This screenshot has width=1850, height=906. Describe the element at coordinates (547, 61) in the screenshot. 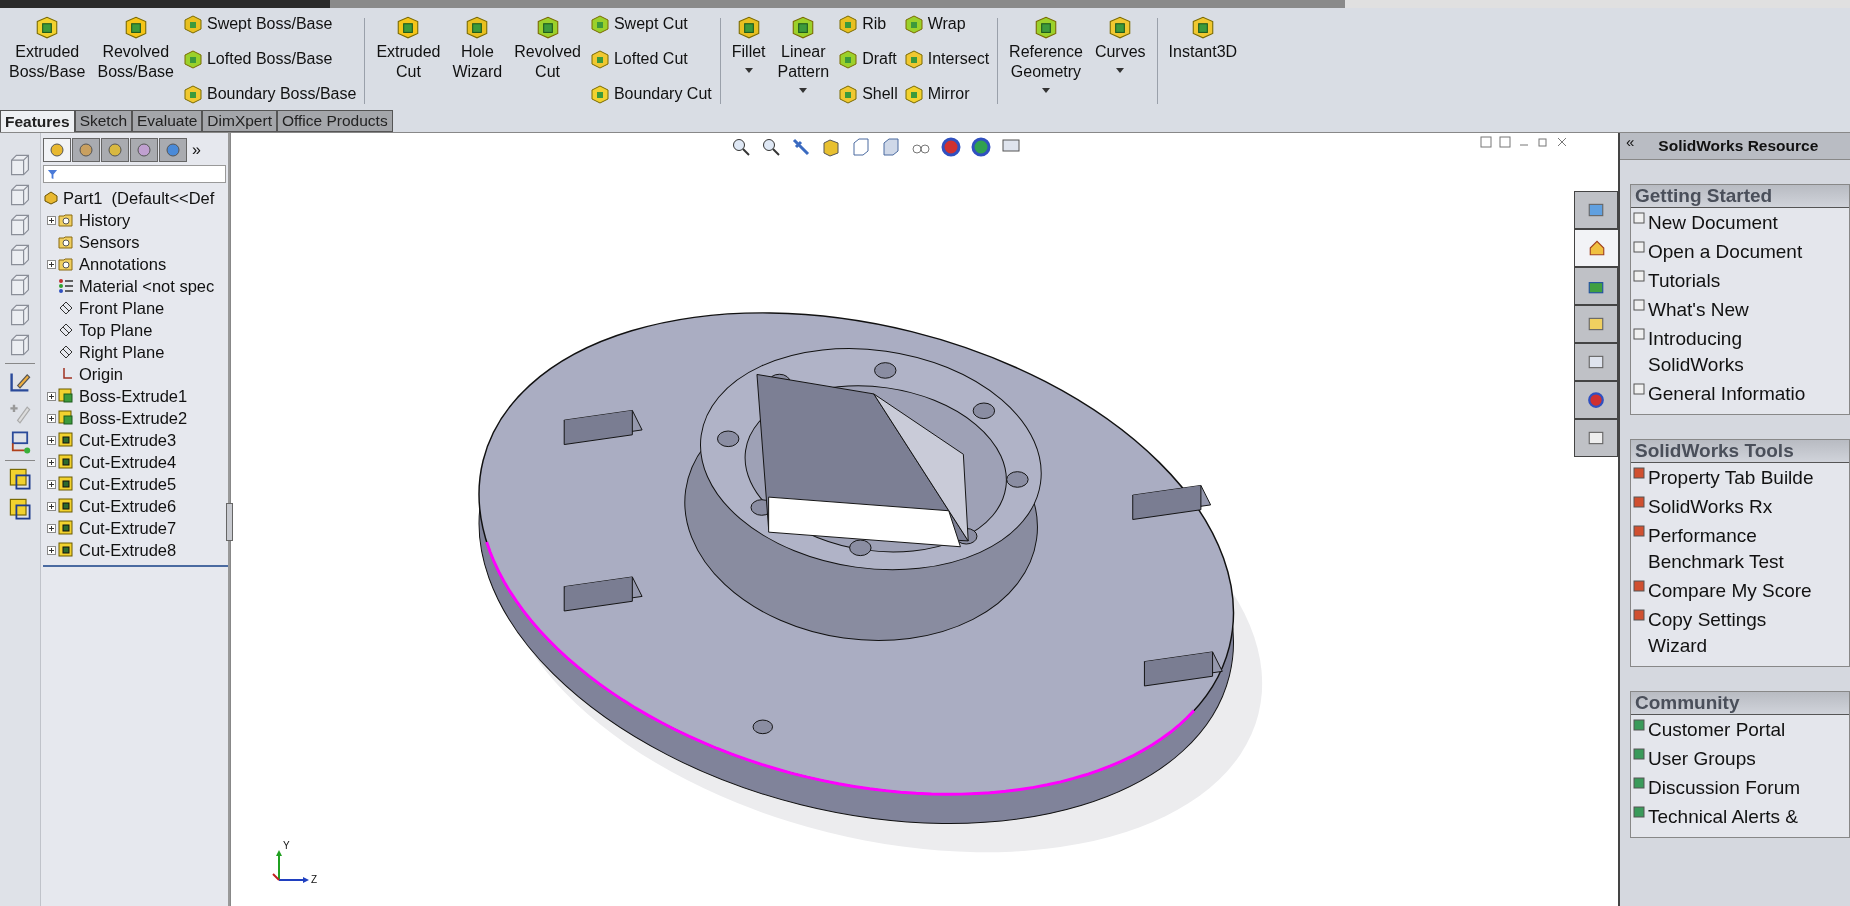

I see `toolbar-button: Revolved Cut` at that location.